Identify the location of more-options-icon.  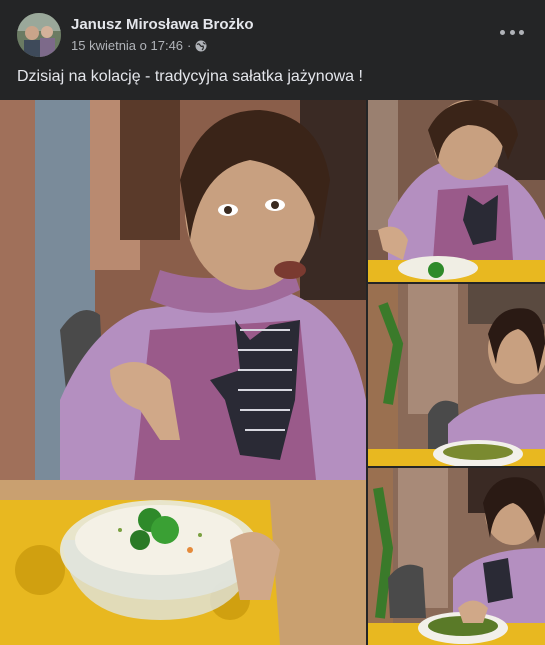
(512, 32).